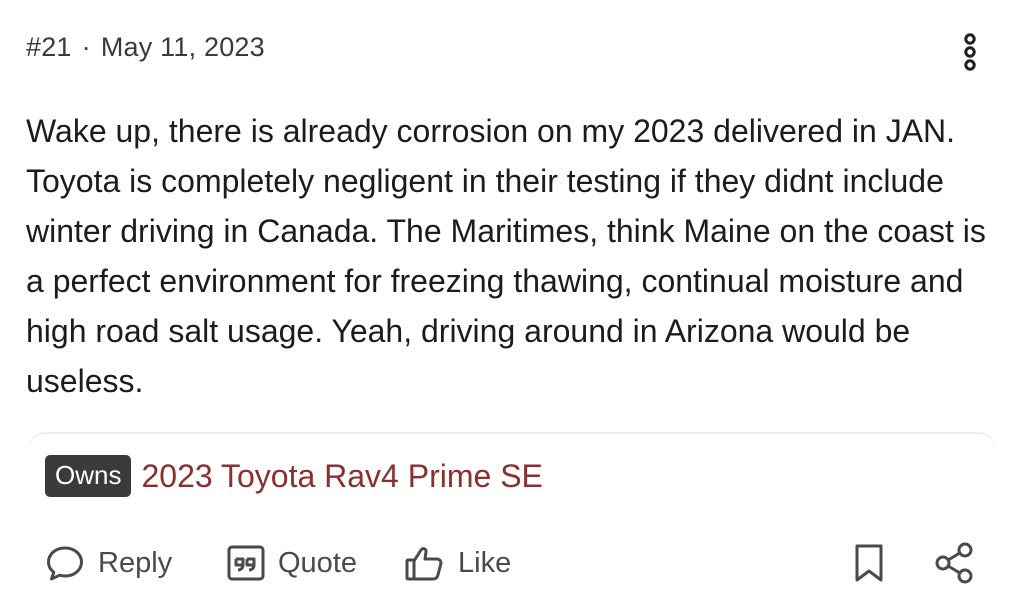  I want to click on like-label: Like, so click(485, 562).